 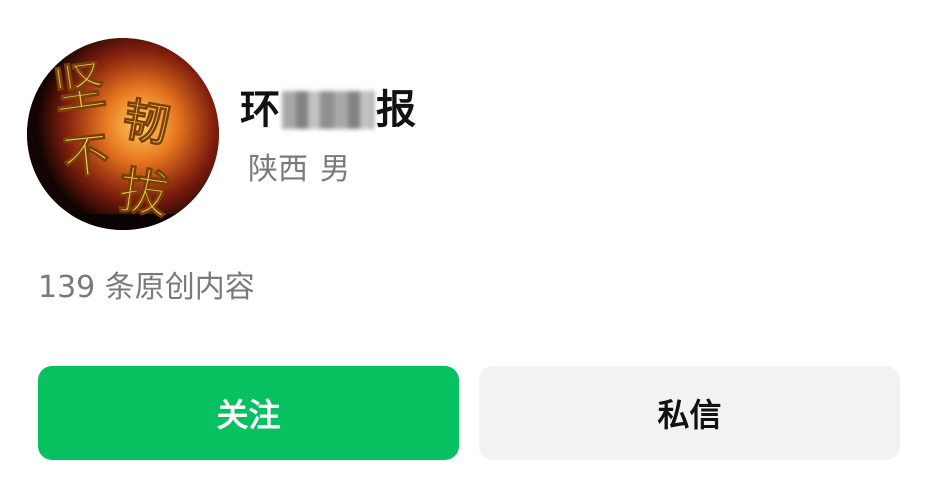 I want to click on name-redaction-mosaic, so click(x=328, y=110).